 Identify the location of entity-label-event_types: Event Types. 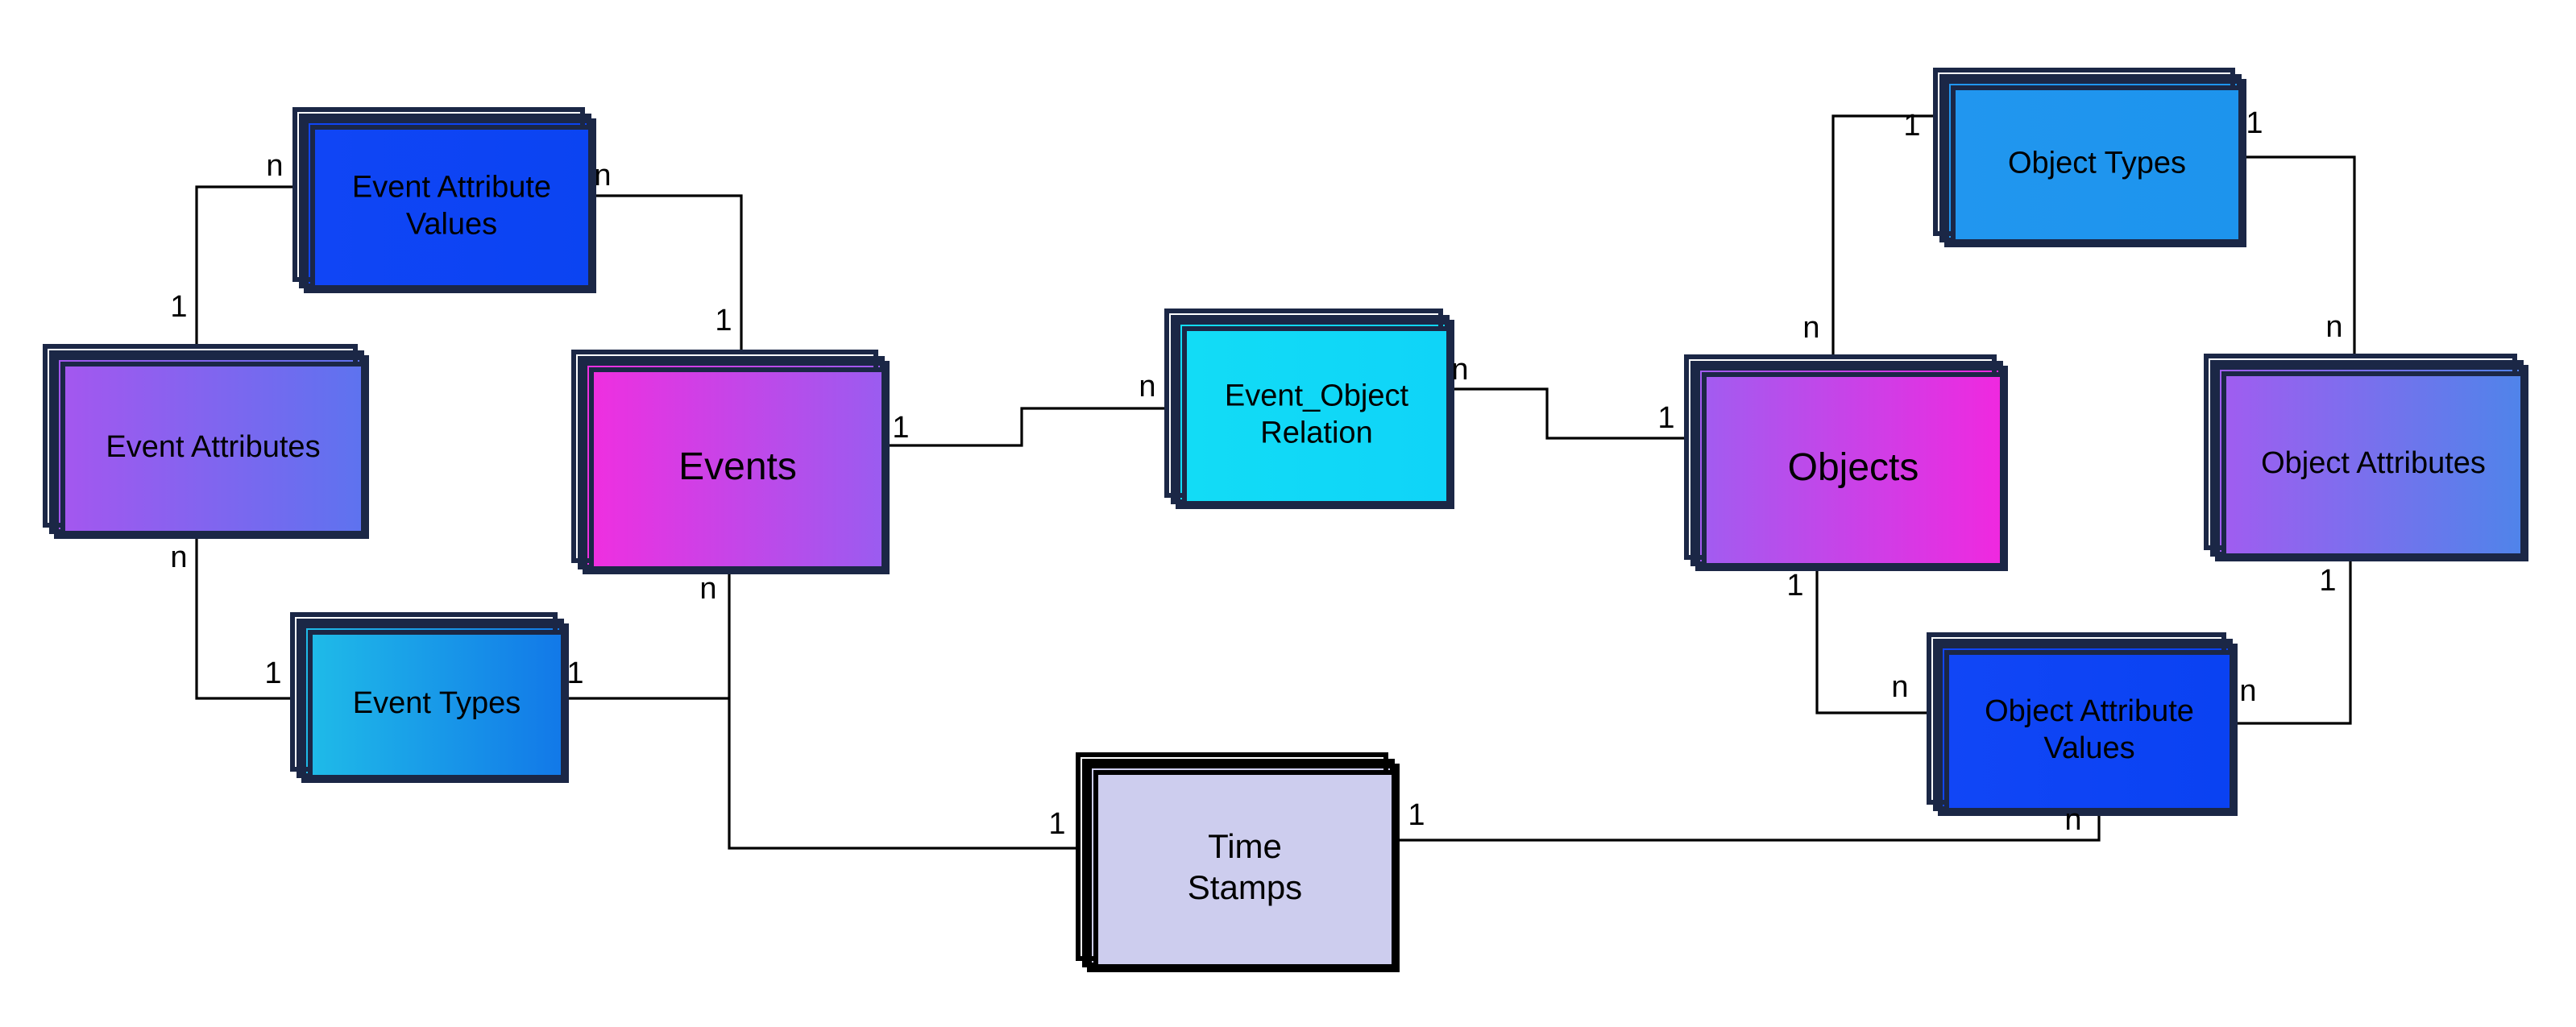
(437, 703).